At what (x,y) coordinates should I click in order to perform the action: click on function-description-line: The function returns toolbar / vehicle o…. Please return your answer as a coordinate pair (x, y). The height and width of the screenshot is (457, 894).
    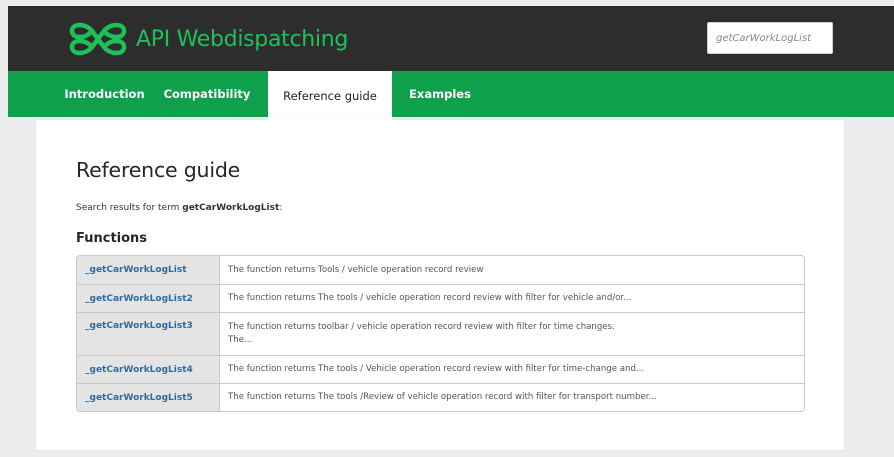
    Looking at the image, I should click on (421, 327).